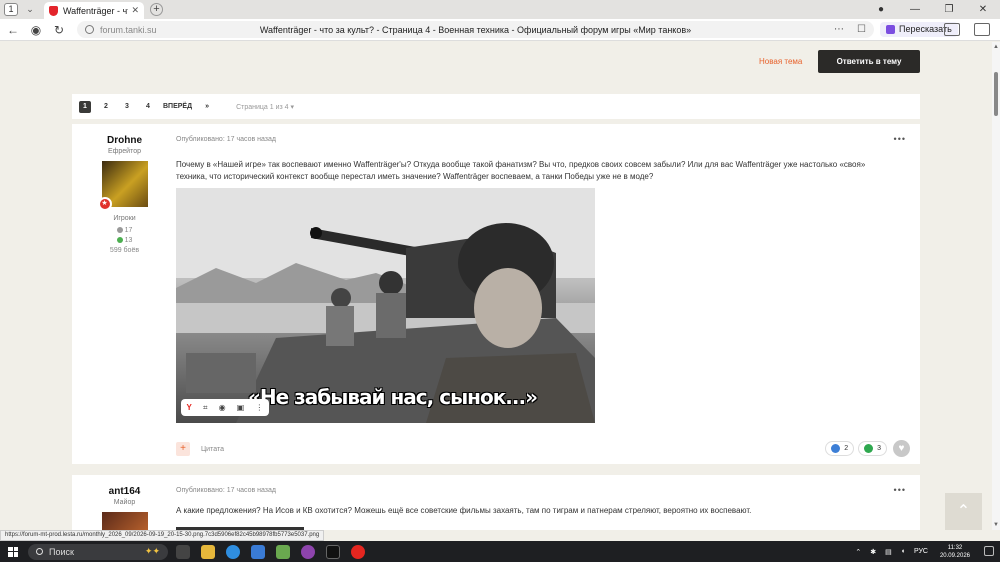  What do you see at coordinates (11, 9) in the screenshot?
I see `tab-count-button: 1` at bounding box center [11, 9].